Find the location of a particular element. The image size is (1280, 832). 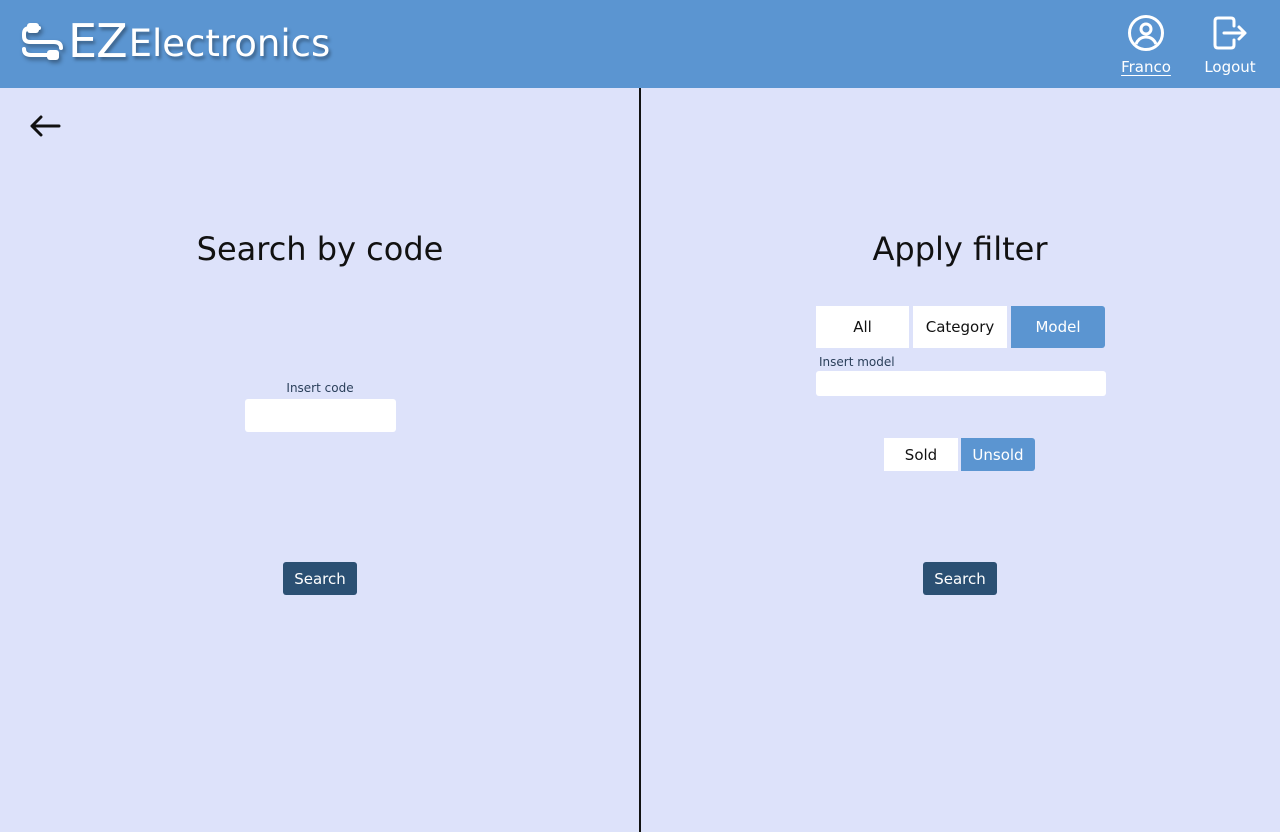

user-name-label: Franco is located at coordinates (1146, 67).